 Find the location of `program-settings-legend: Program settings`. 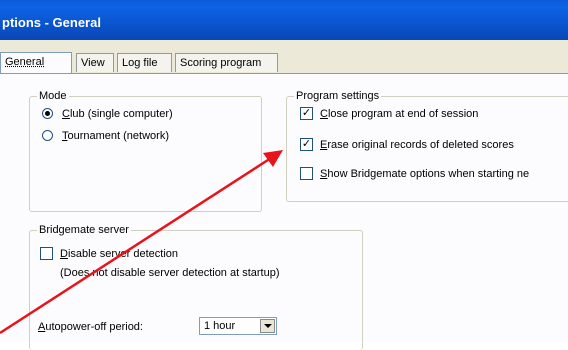

program-settings-legend: Program settings is located at coordinates (338, 96).